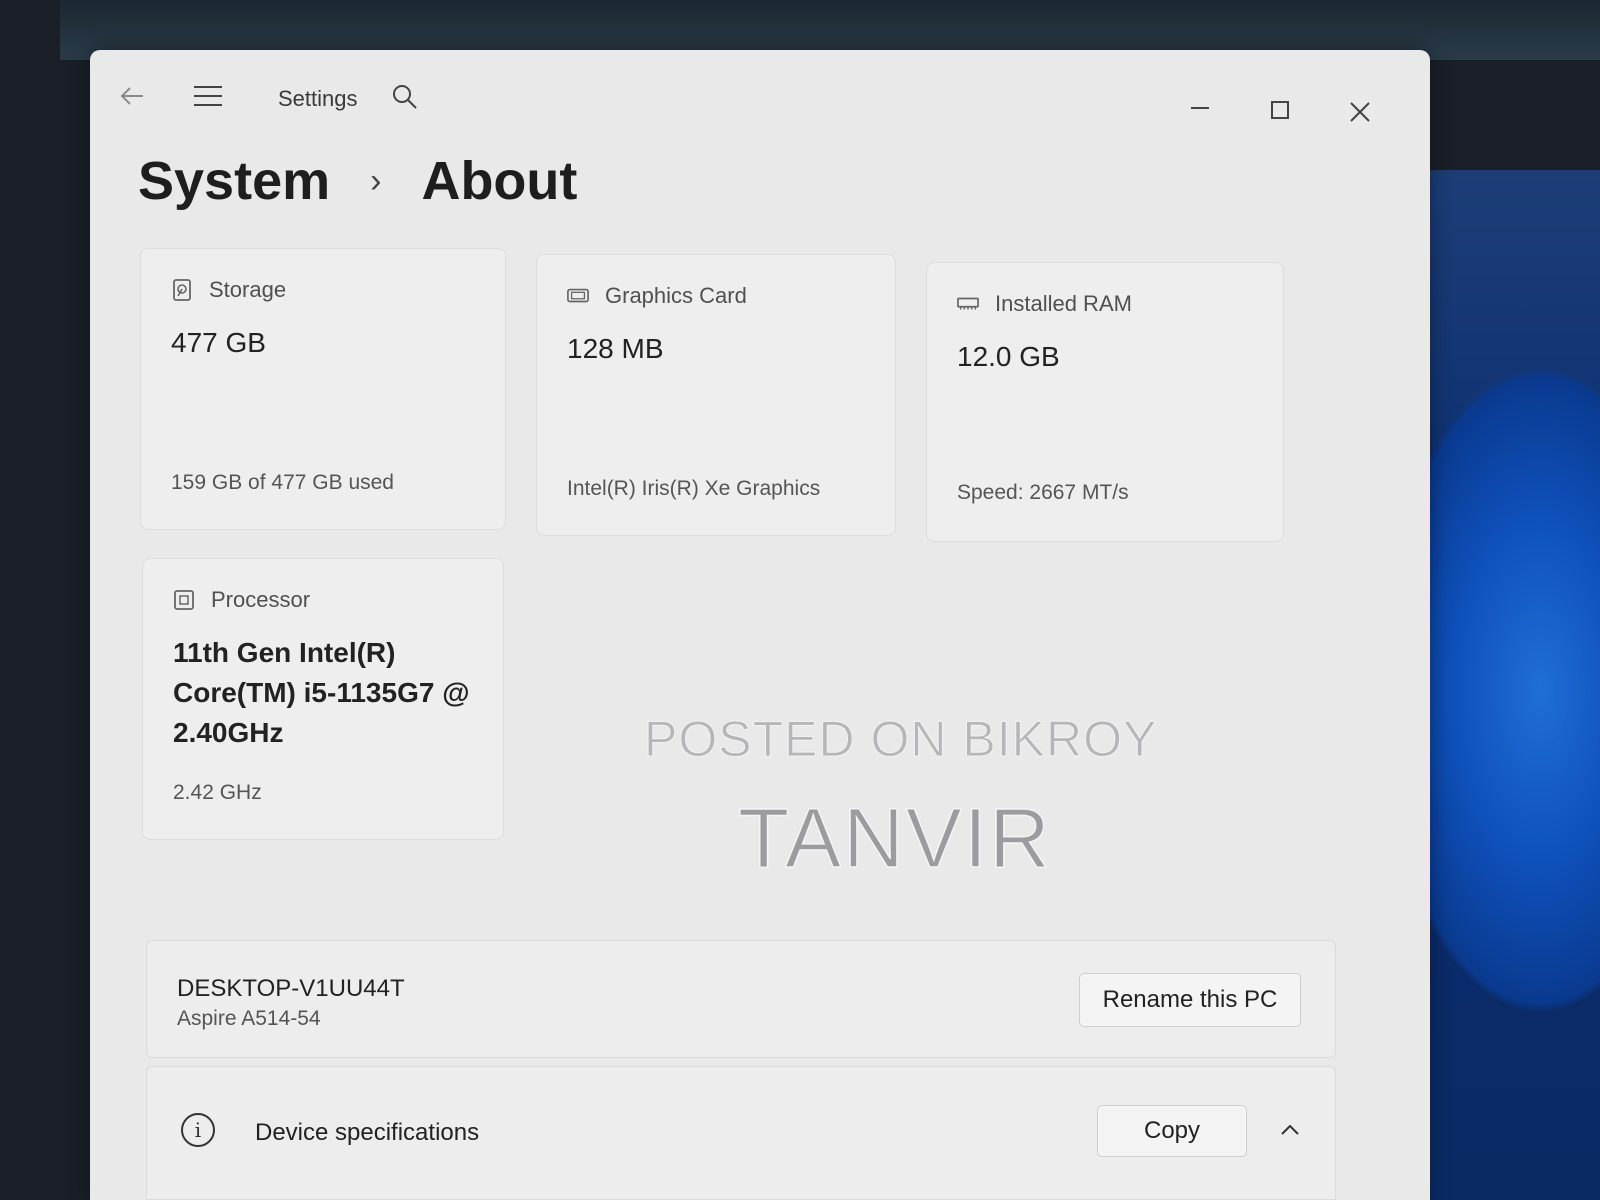 This screenshot has height=1200, width=1600. I want to click on device-specifications-label: Device specifications, so click(367, 1132).